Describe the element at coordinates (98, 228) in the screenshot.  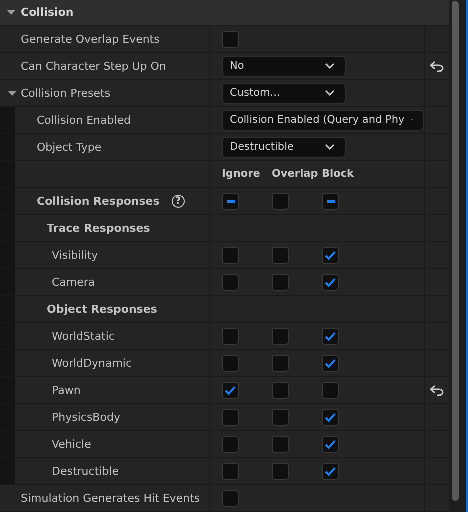
I see `category-label: Trace Responses` at that location.